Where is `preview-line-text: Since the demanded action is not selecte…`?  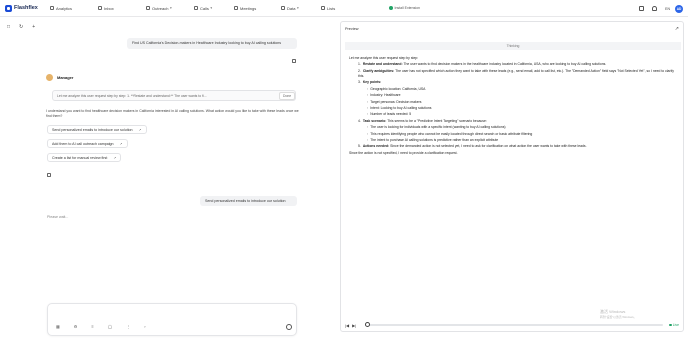
preview-line-text: Since the demanded action is not selecte… is located at coordinates (488, 146).